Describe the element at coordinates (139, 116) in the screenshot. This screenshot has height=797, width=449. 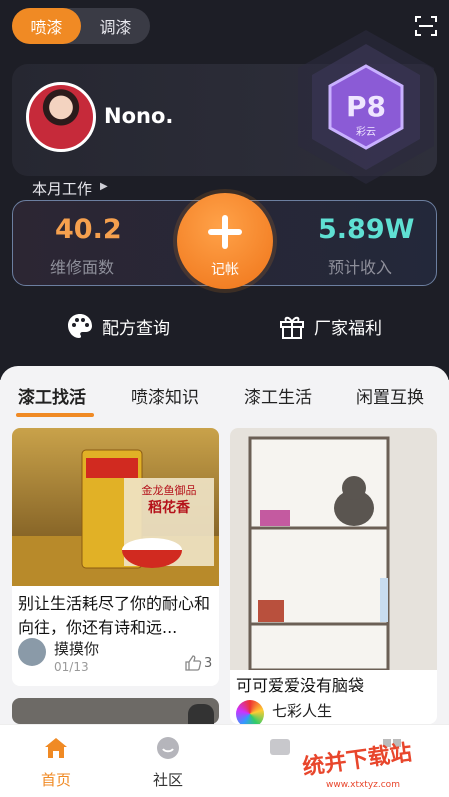
I see `username: Nono.` at that location.